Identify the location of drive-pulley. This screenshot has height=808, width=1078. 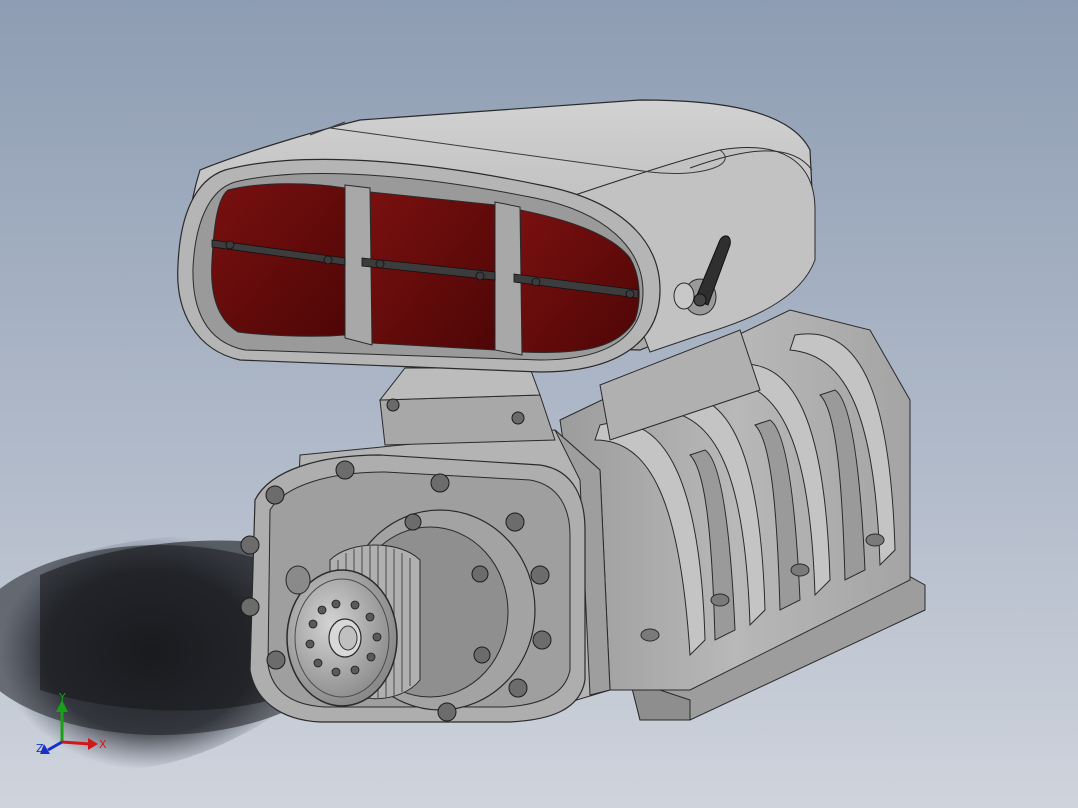
(353, 625).